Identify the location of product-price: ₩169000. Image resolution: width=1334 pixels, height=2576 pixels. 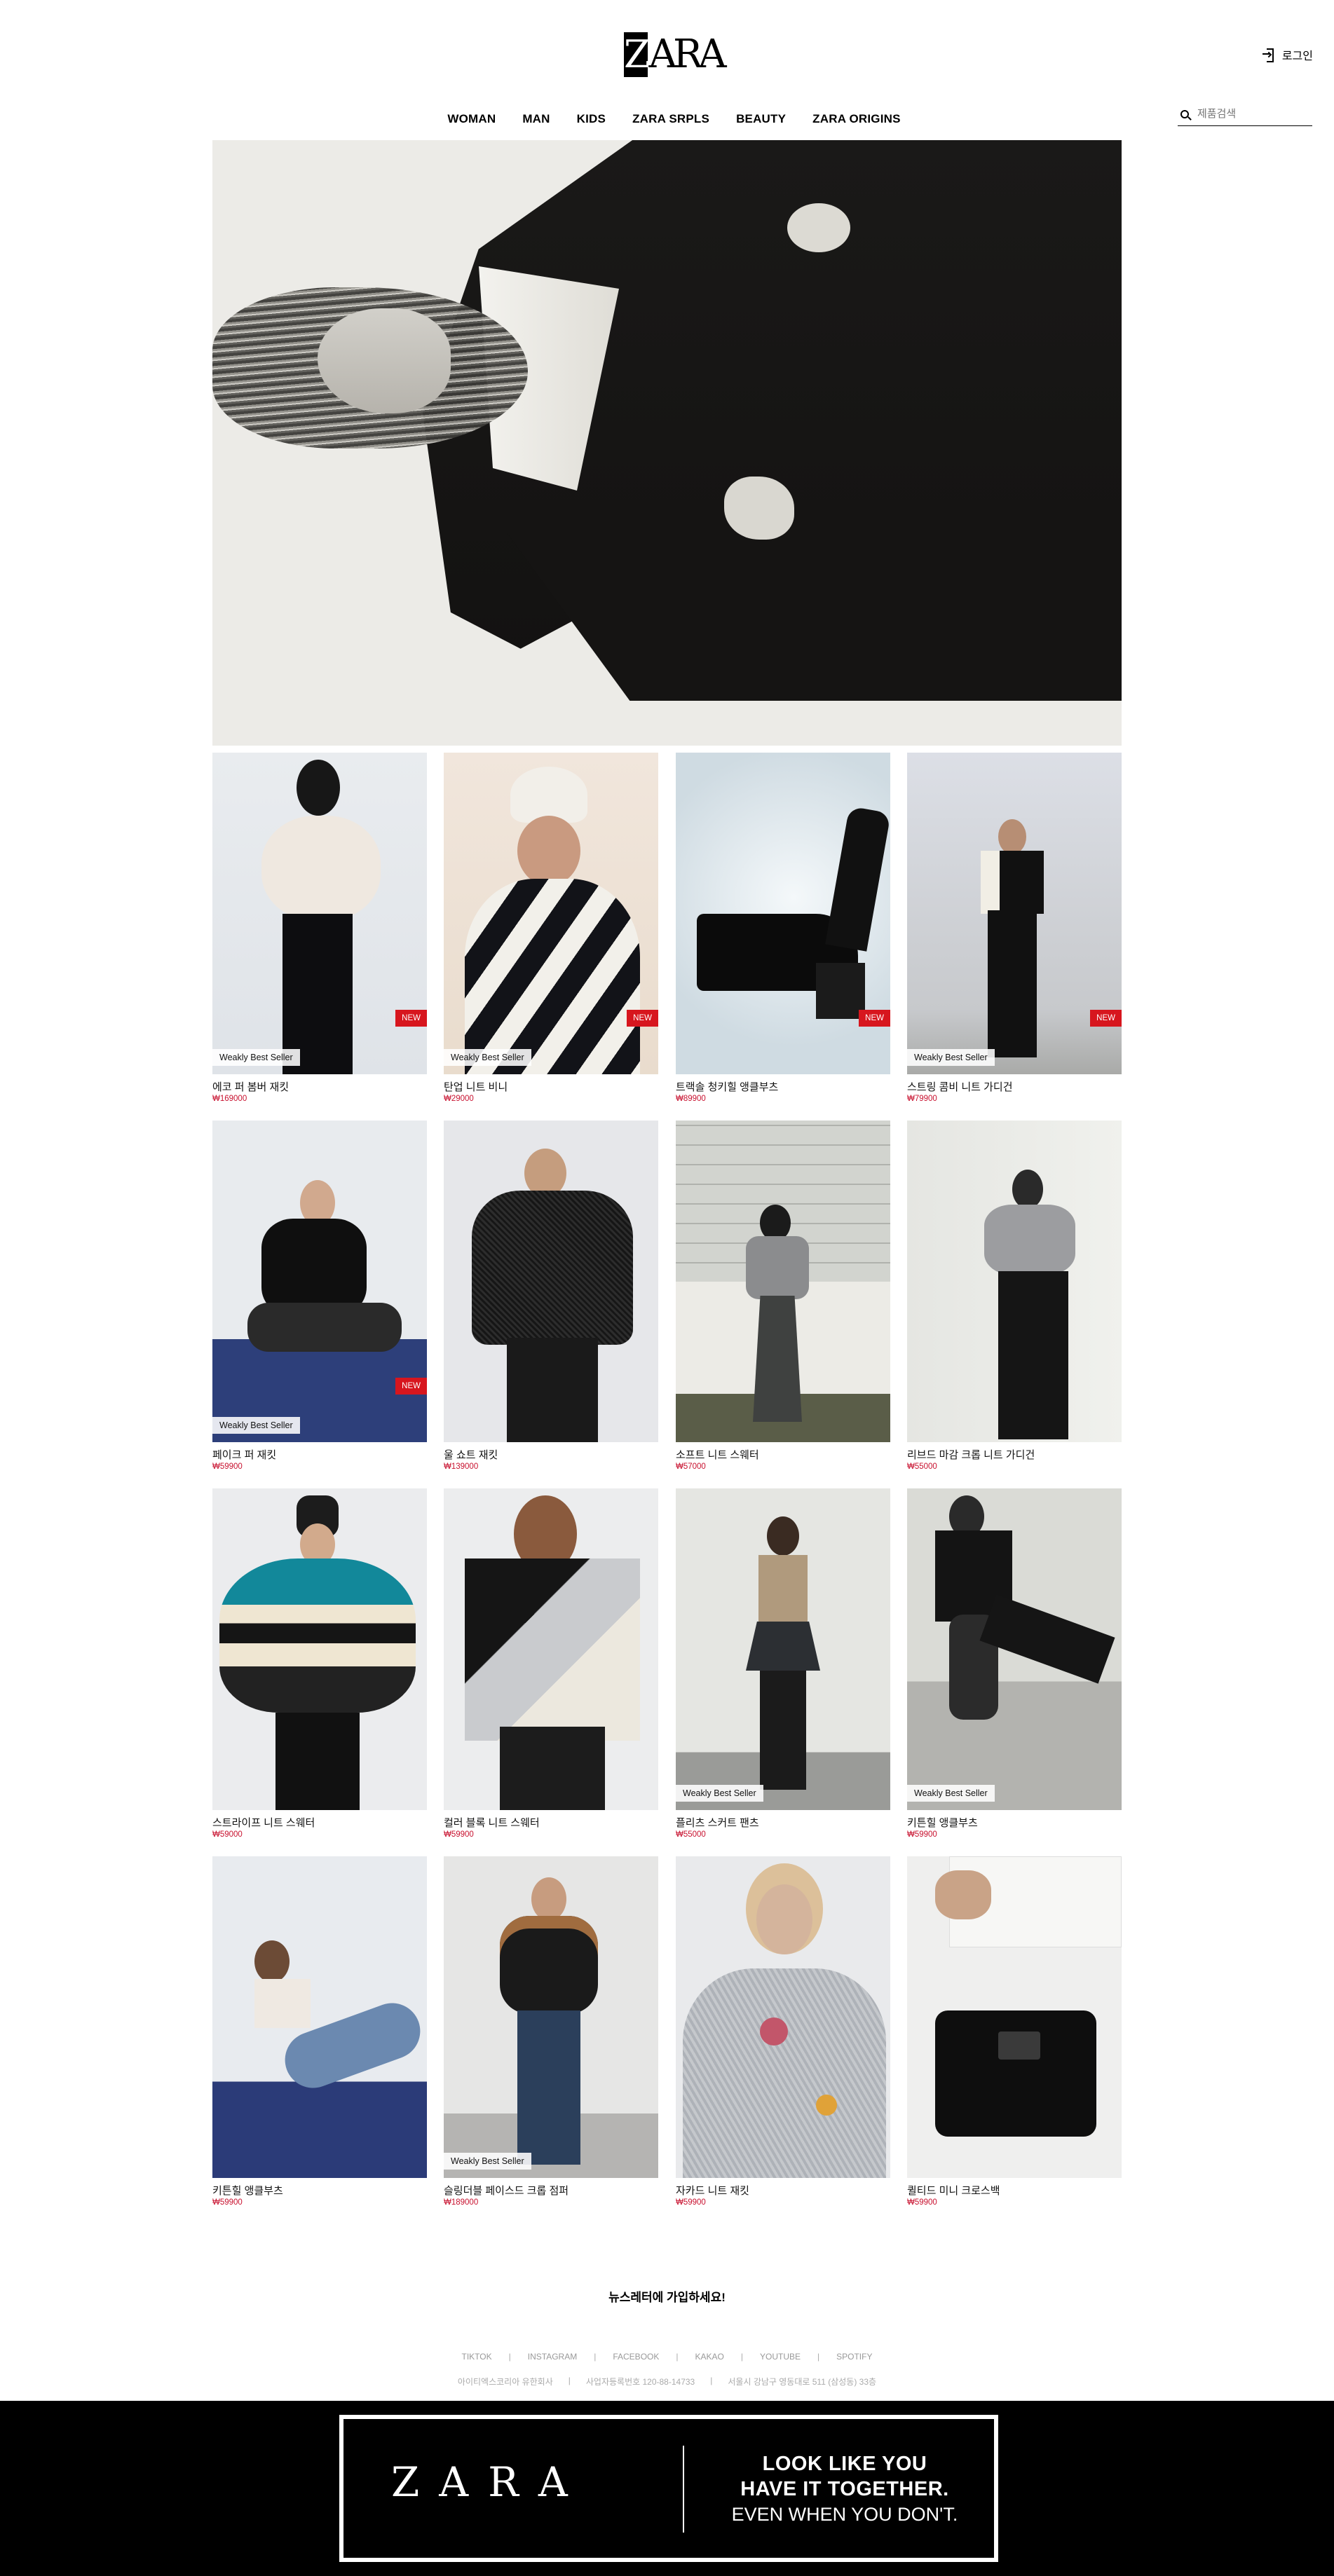
(229, 1099).